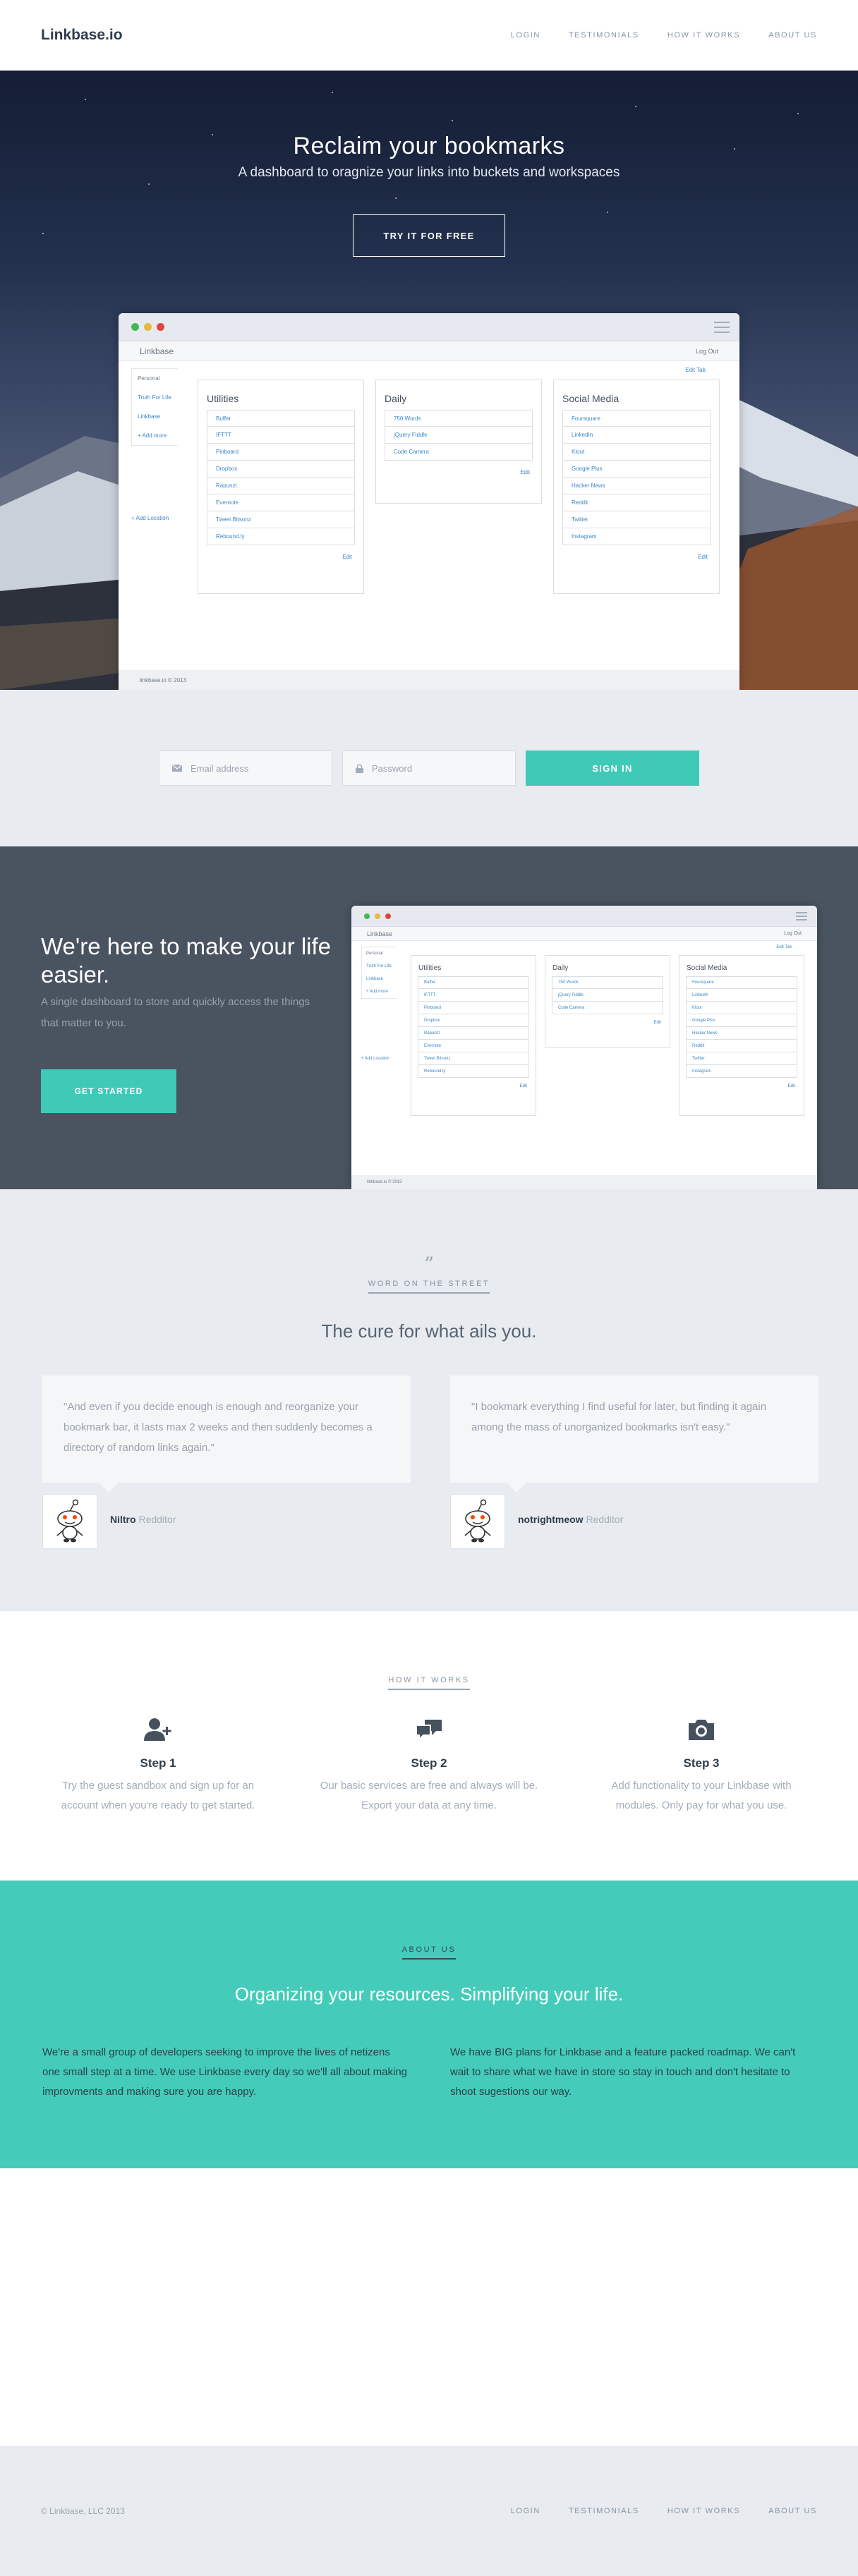  I want to click on bucket-title: Social Media, so click(591, 398).